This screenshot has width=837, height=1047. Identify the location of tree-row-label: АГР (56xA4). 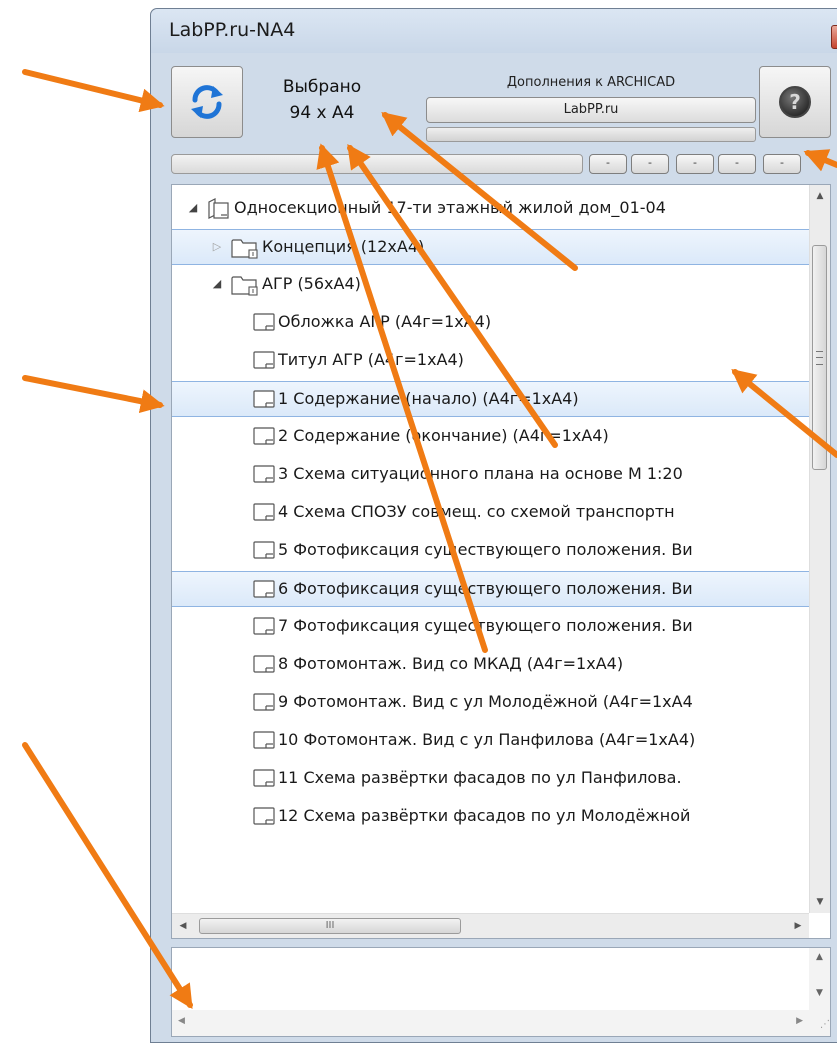
(311, 283).